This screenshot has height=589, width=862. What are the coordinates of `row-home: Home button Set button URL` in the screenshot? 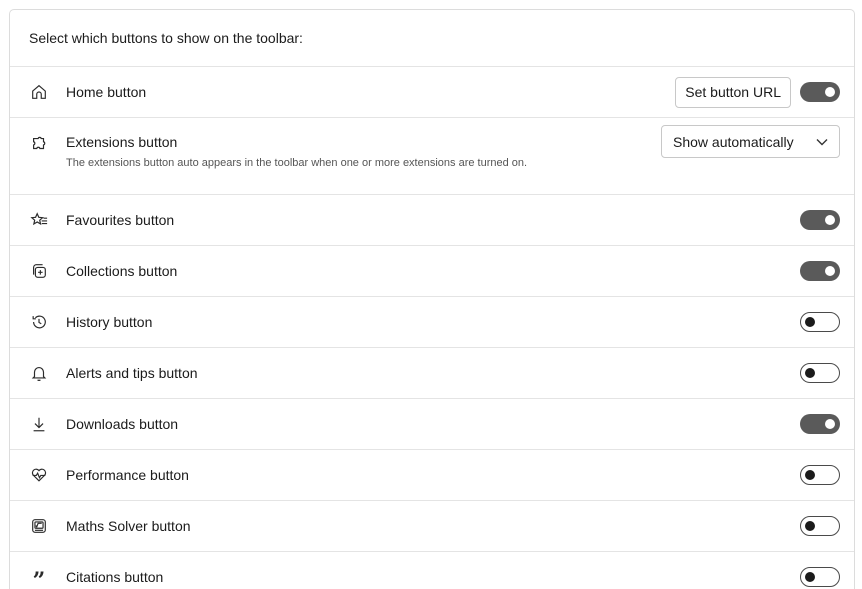 It's located at (432, 92).